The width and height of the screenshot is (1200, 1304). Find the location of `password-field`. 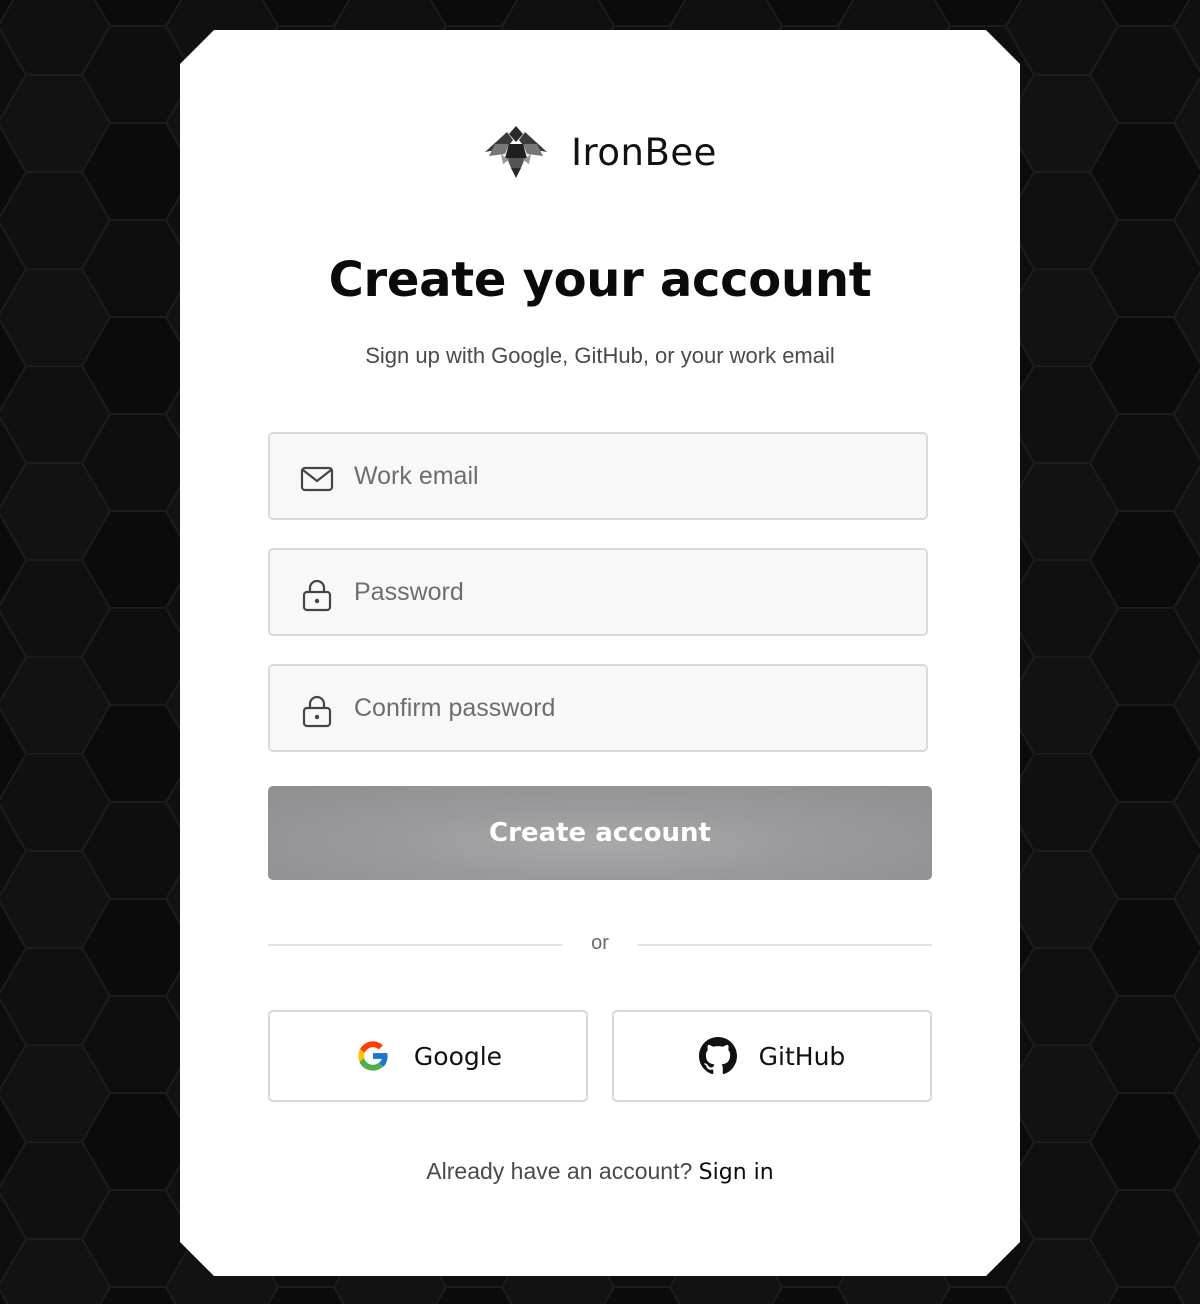

password-field is located at coordinates (598, 592).